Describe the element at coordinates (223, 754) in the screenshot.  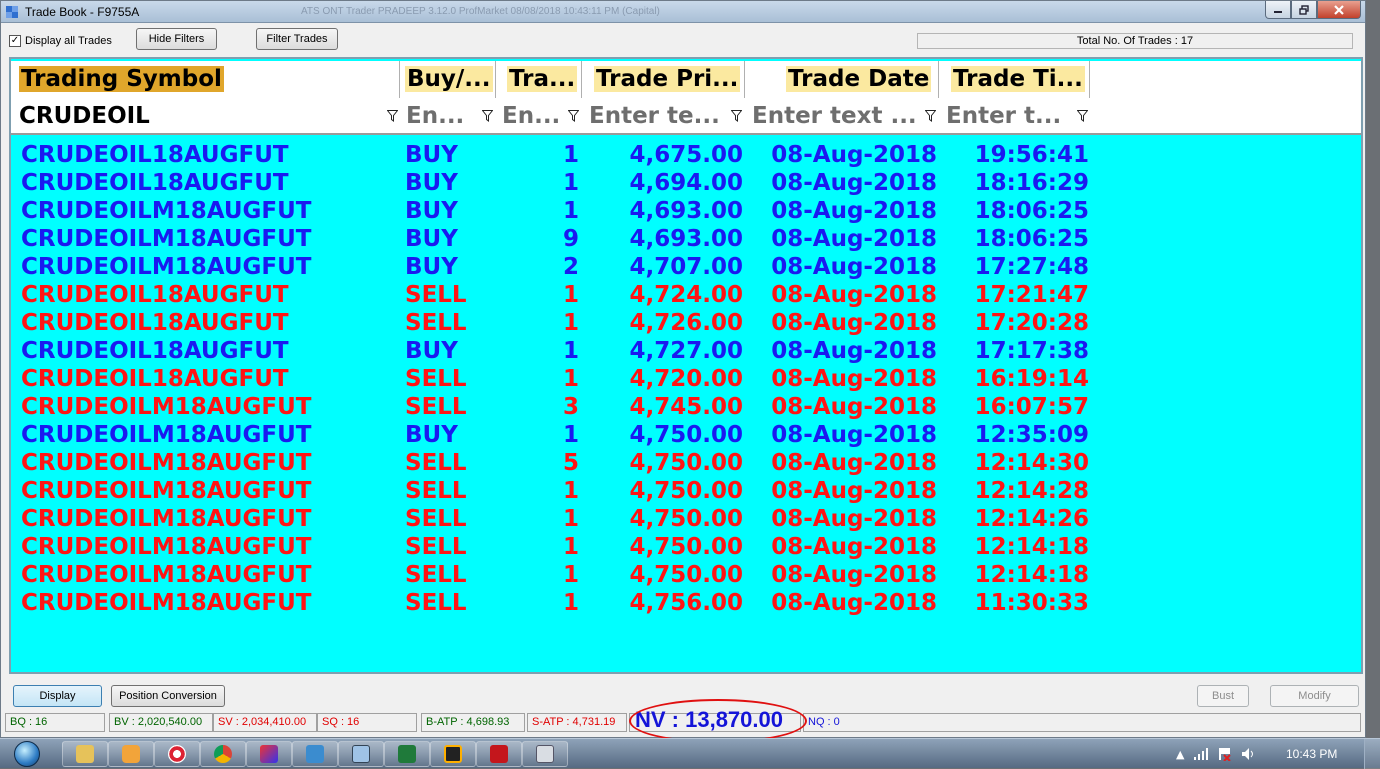
I see `taskbar-chrome` at that location.